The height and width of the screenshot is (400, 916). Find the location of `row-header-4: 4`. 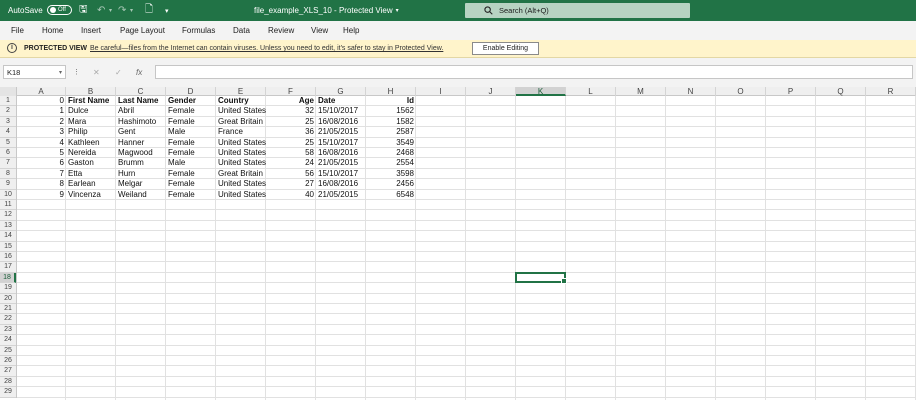

row-header-4: 4 is located at coordinates (8, 132).